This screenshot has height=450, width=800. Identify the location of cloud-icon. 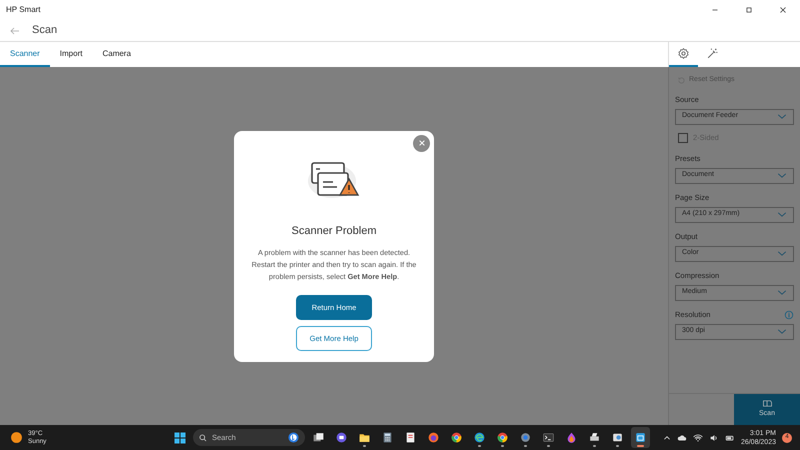
(681, 437).